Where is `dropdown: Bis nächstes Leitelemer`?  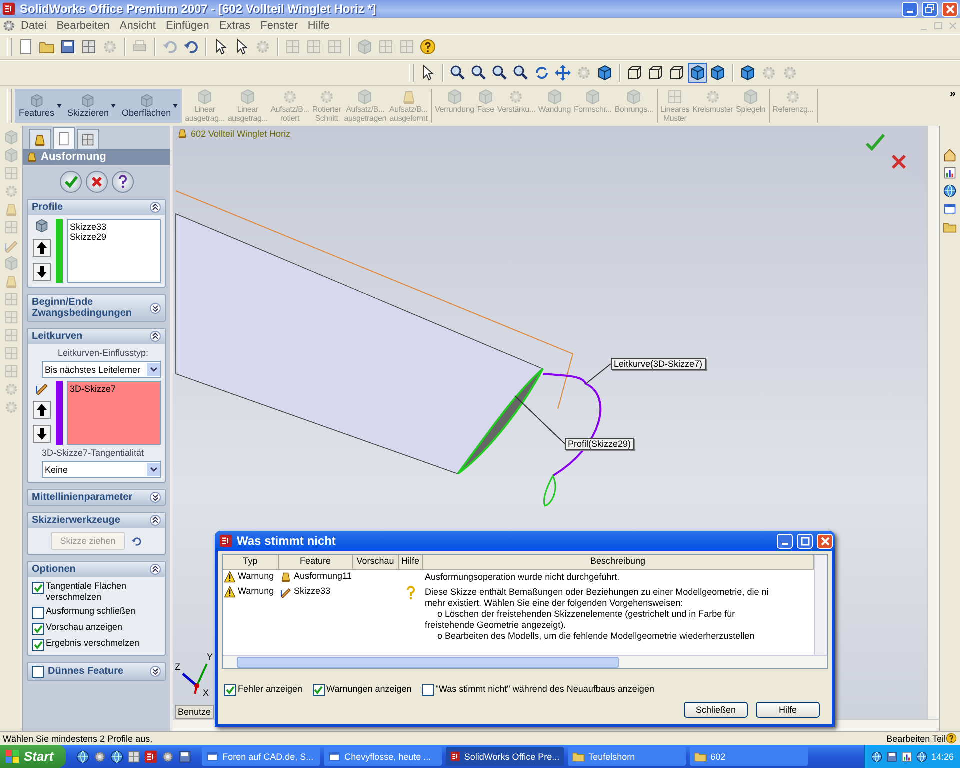 dropdown: Bis nächstes Leitelemer is located at coordinates (101, 369).